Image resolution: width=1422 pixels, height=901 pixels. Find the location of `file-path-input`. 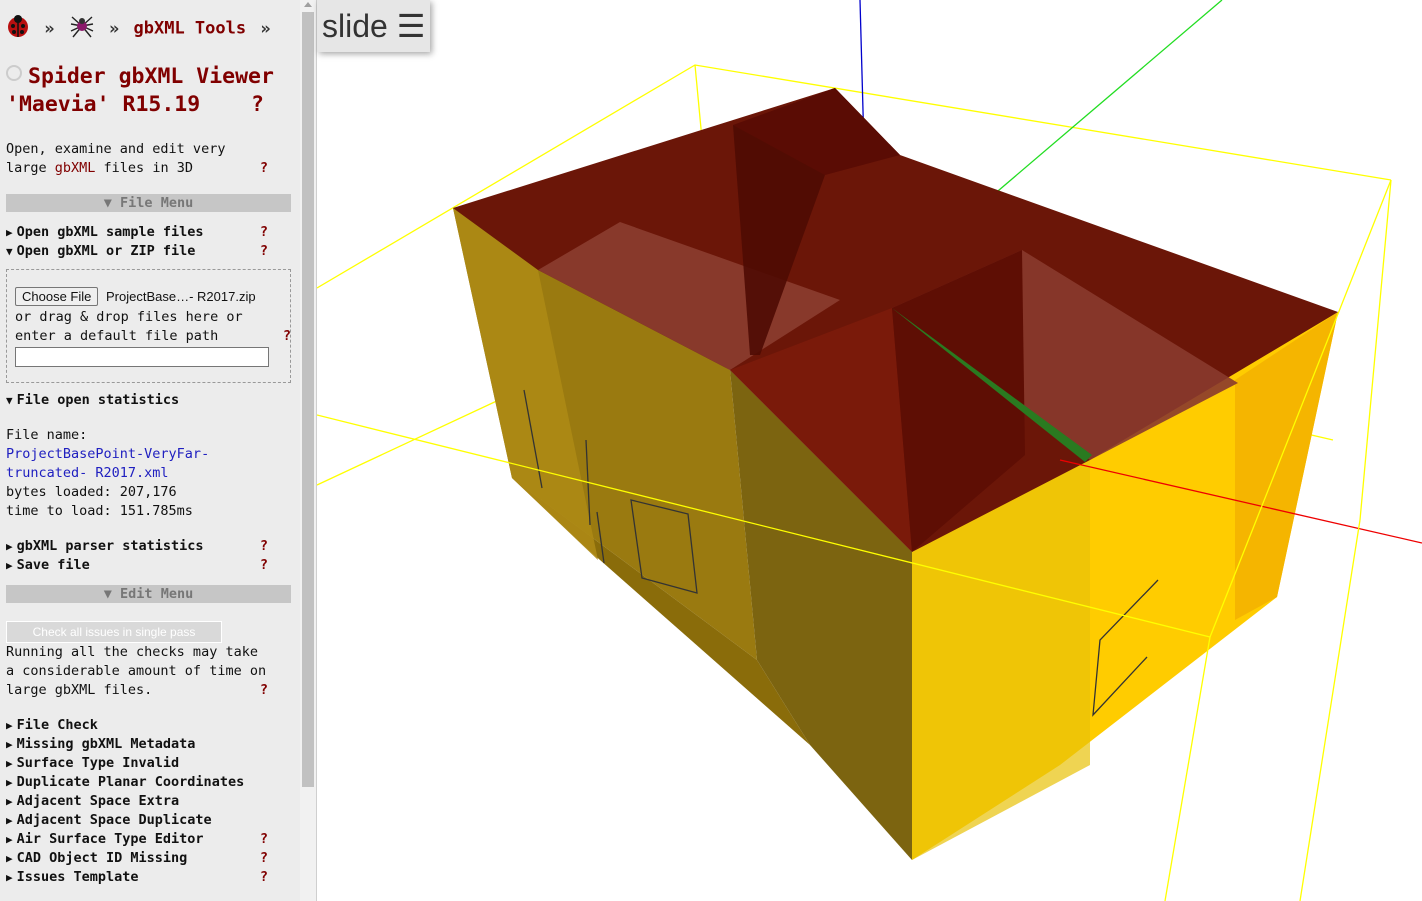

file-path-input is located at coordinates (142, 357).